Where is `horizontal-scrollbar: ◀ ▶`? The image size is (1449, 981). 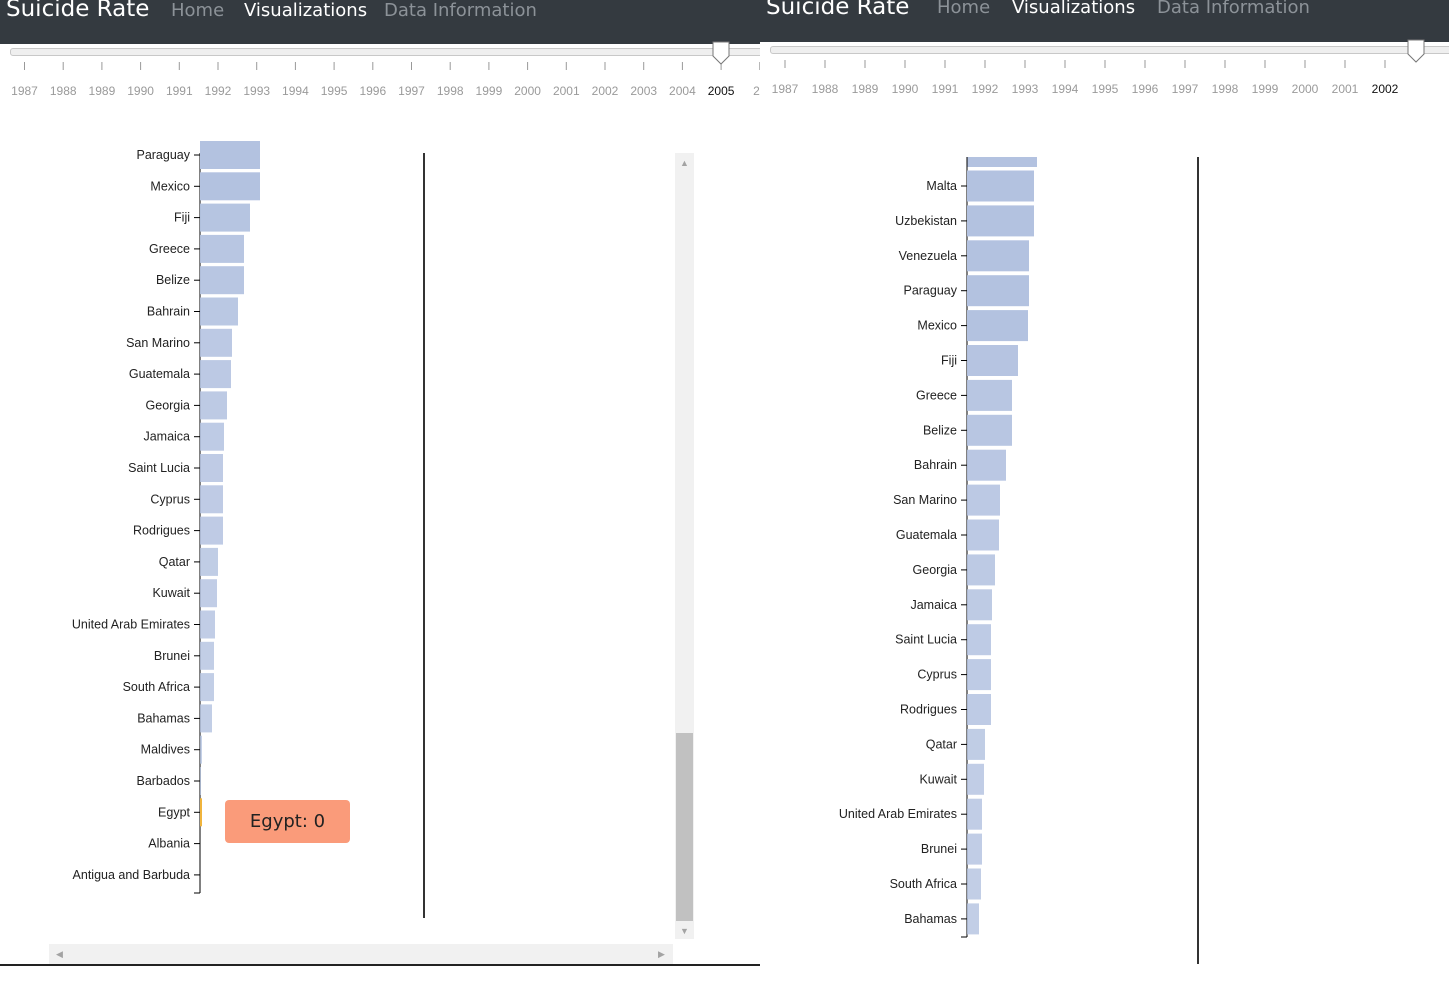 horizontal-scrollbar: ◀ ▶ is located at coordinates (361, 954).